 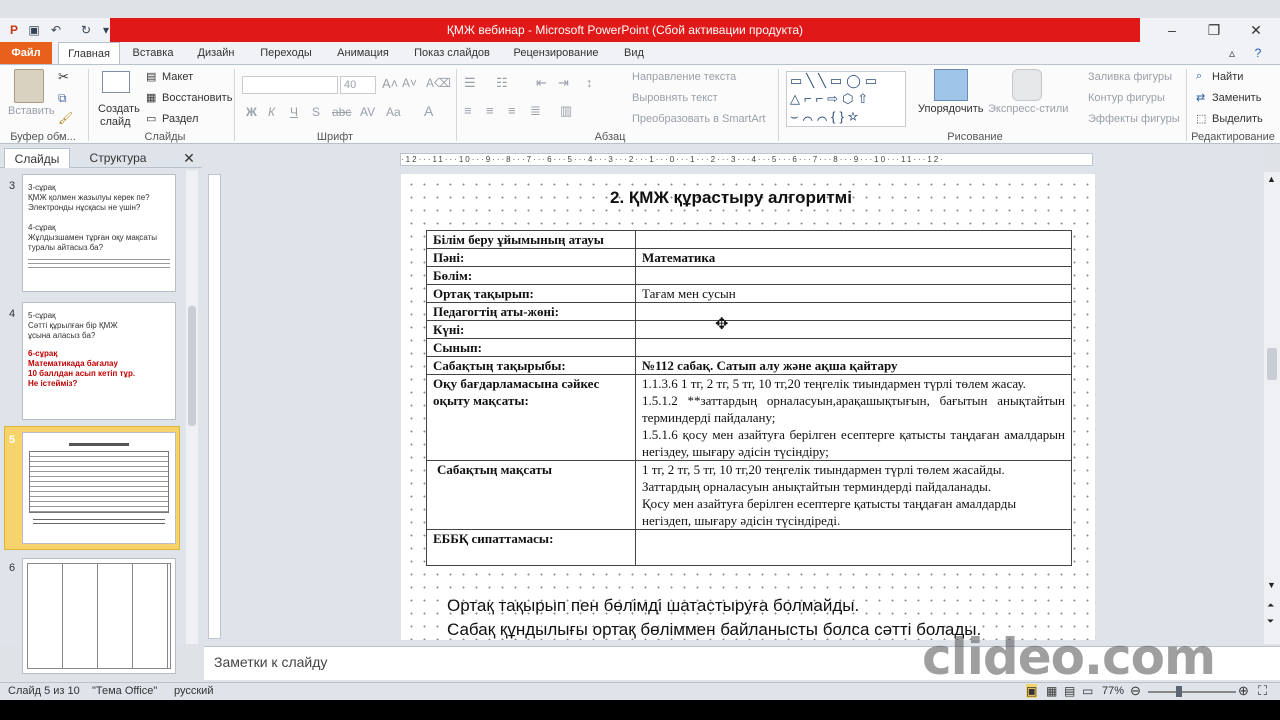 I want to click on shapes-gallery: ▭╲╲▭◯▭ △⌐⌐⇨⬡⇧ ⌣⌒⌒{}☆, so click(x=846, y=99).